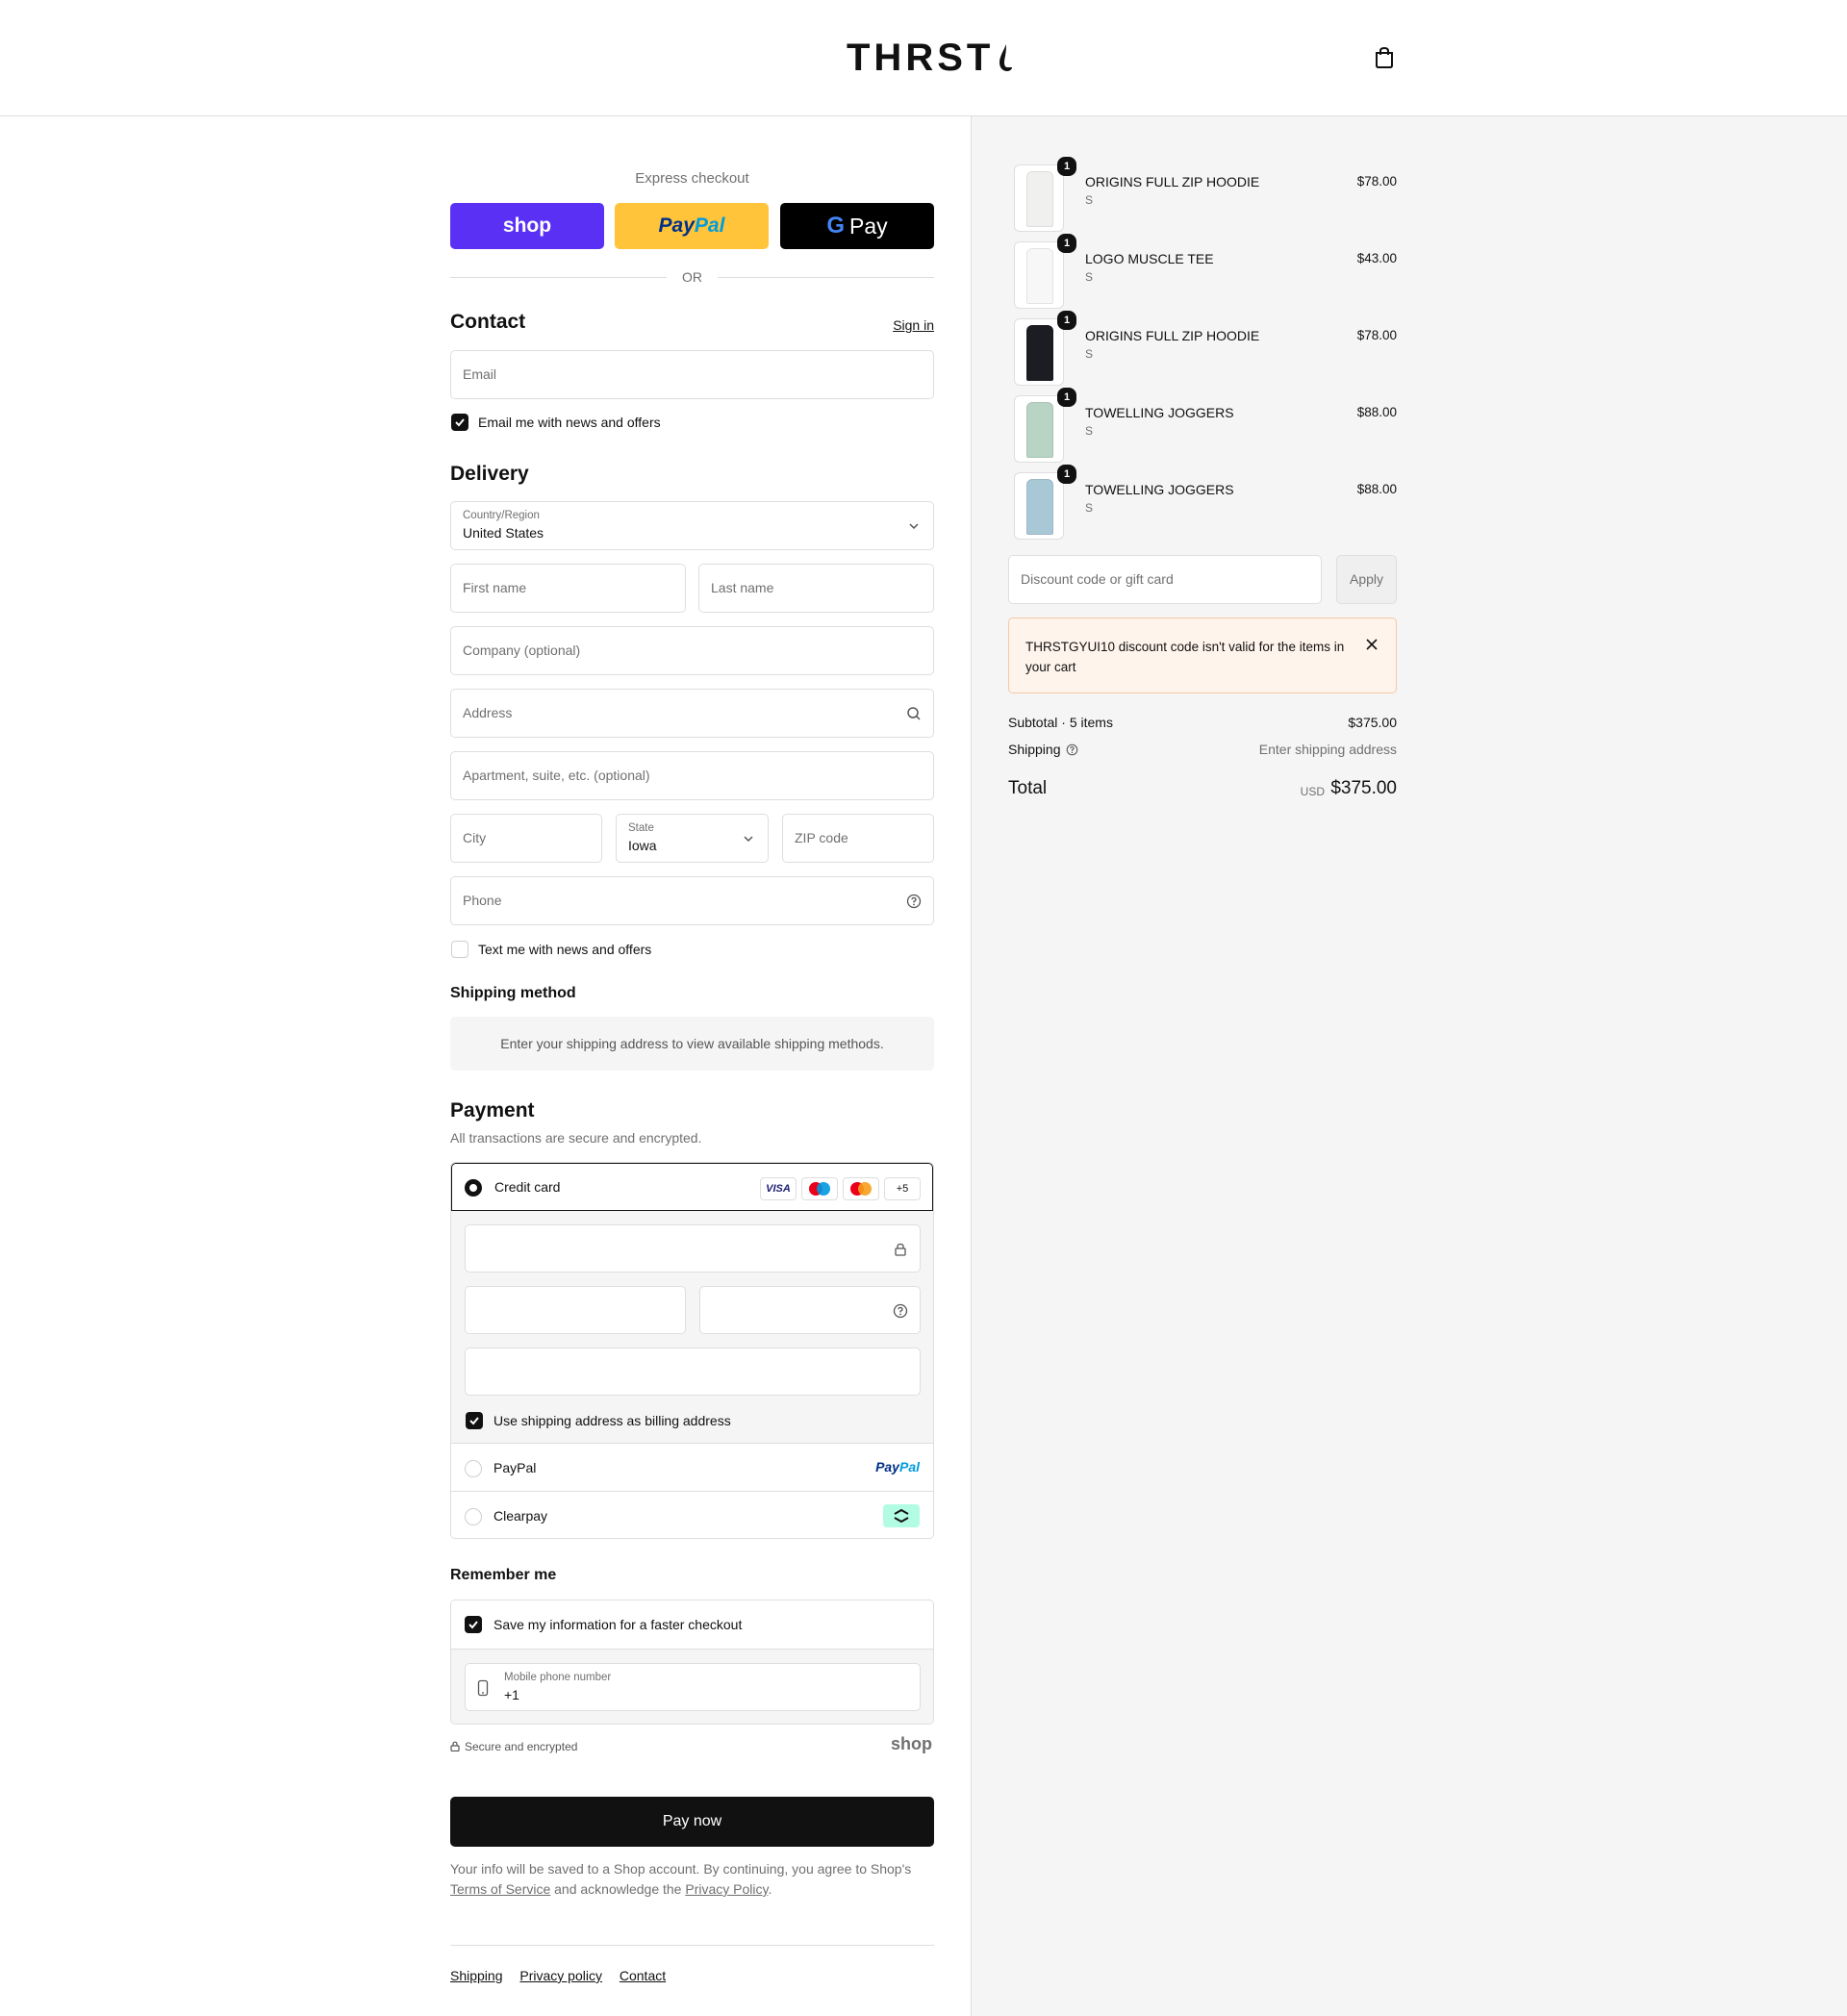 The image size is (1847, 2016). What do you see at coordinates (1364, 788) in the screenshot?
I see `total-value: $375.00` at bounding box center [1364, 788].